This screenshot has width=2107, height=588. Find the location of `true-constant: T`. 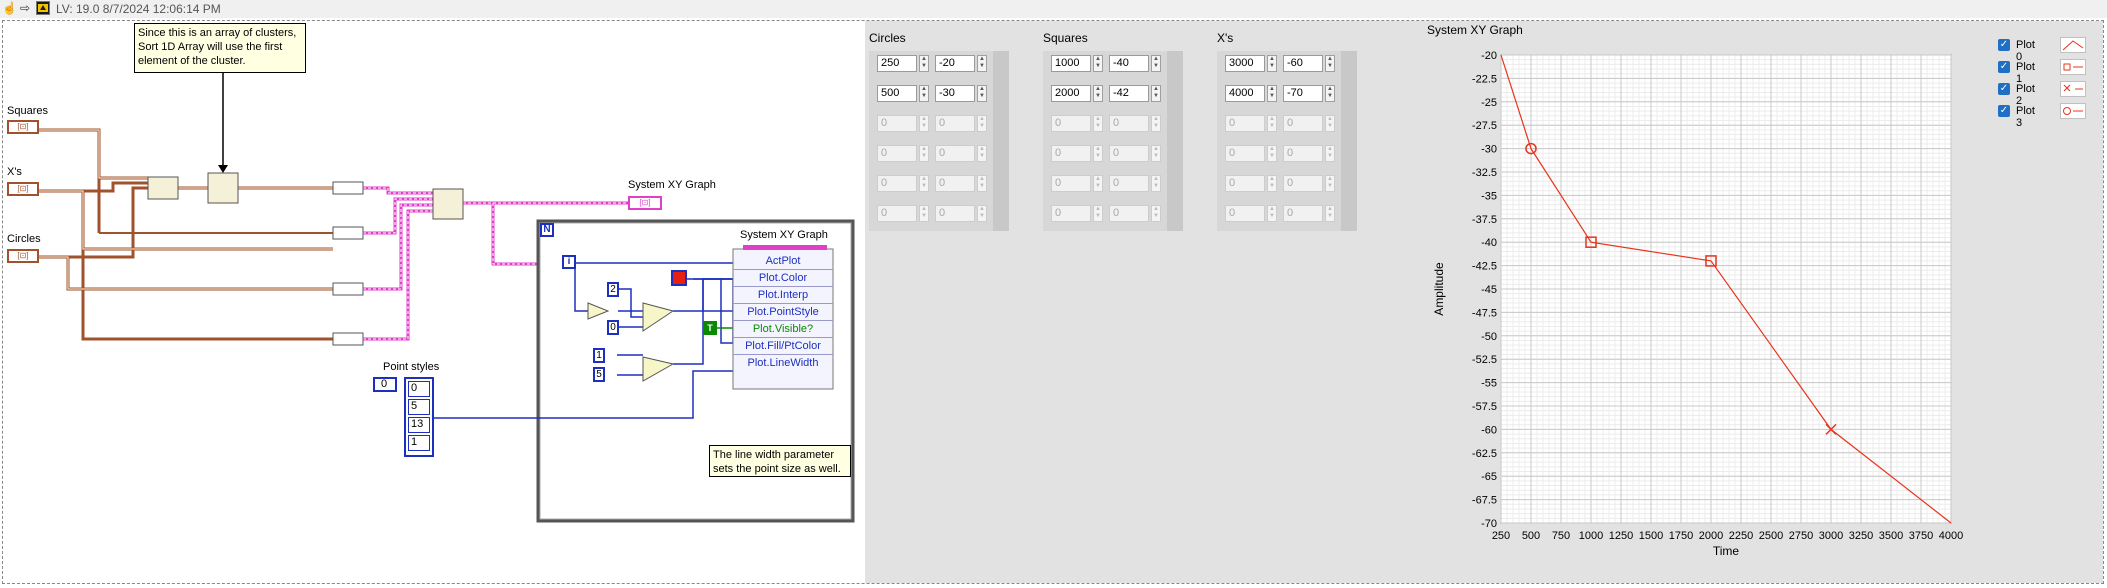

true-constant: T is located at coordinates (710, 328).